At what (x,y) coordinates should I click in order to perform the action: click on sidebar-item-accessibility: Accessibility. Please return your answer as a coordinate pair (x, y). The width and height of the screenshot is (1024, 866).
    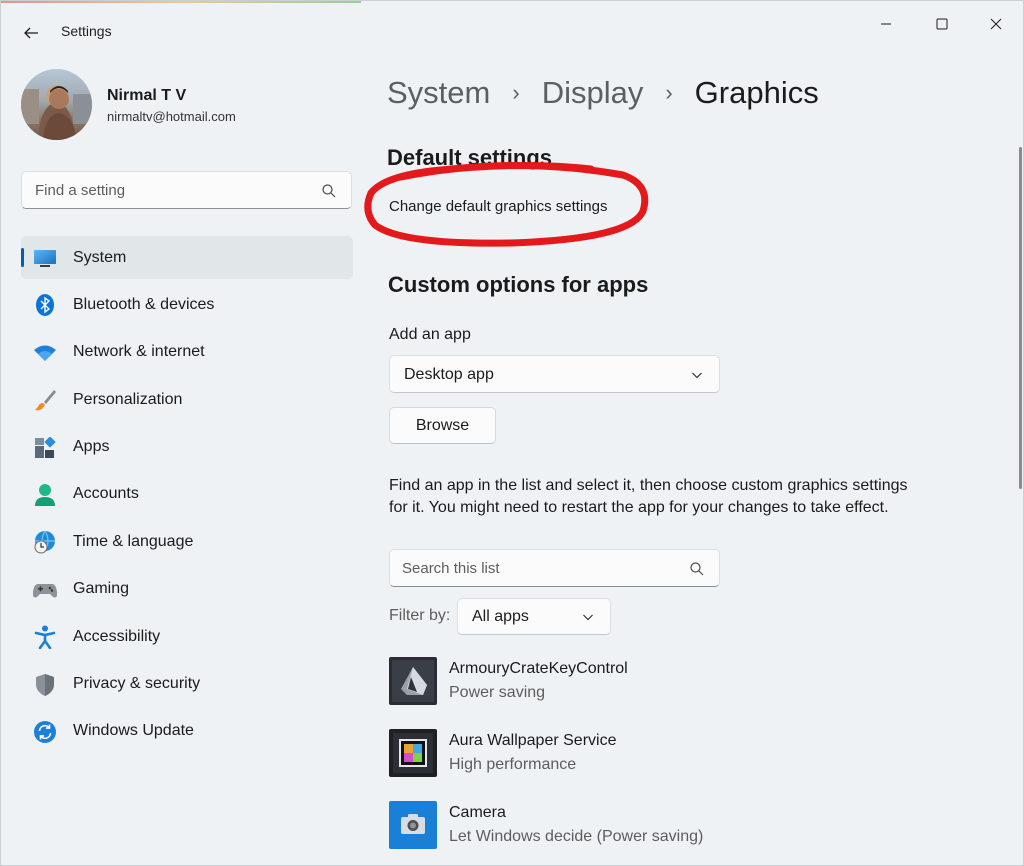
    Looking at the image, I should click on (187, 636).